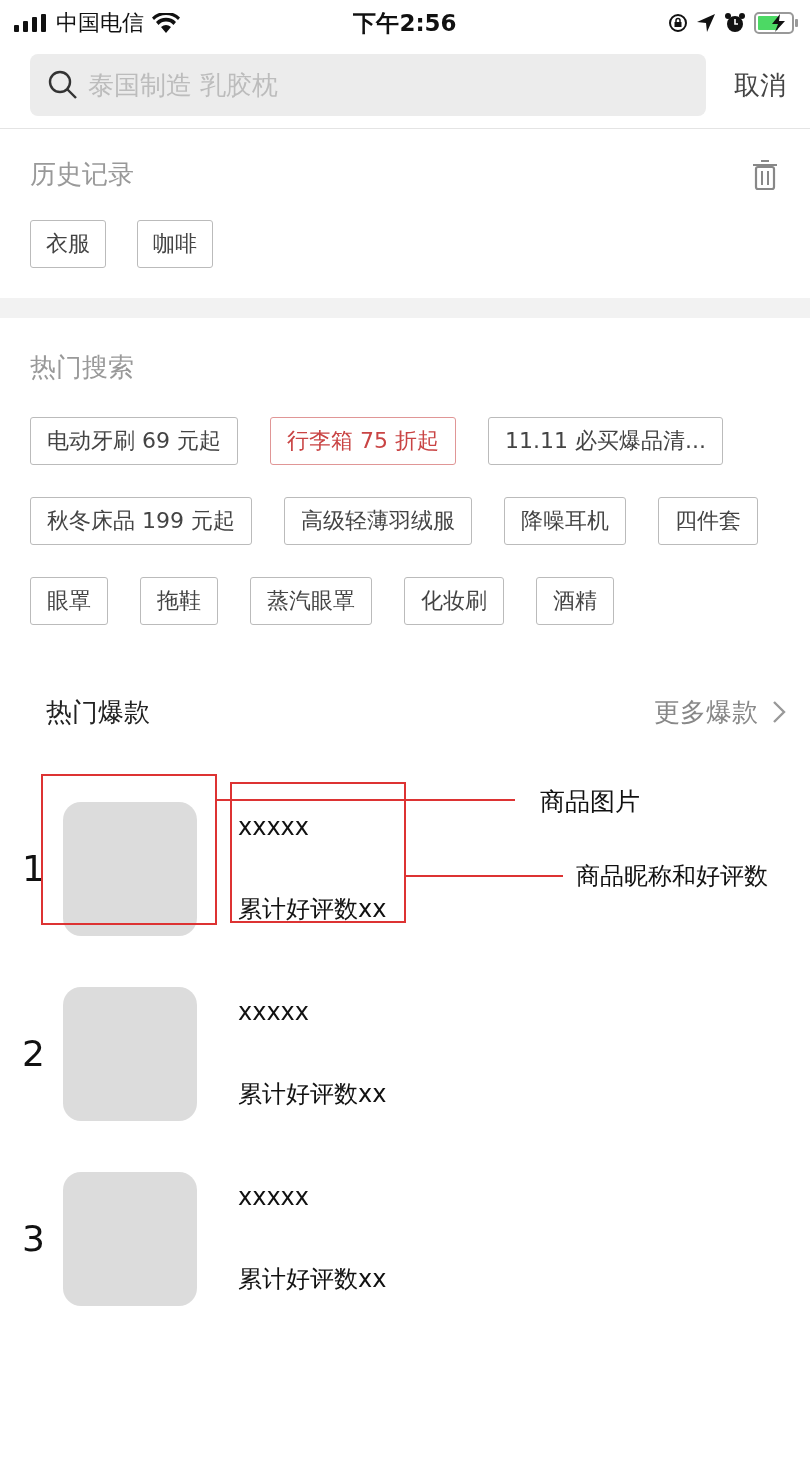 This screenshot has height=1458, width=810. Describe the element at coordinates (82, 367) in the screenshot. I see `section-title: 热门搜索` at that location.